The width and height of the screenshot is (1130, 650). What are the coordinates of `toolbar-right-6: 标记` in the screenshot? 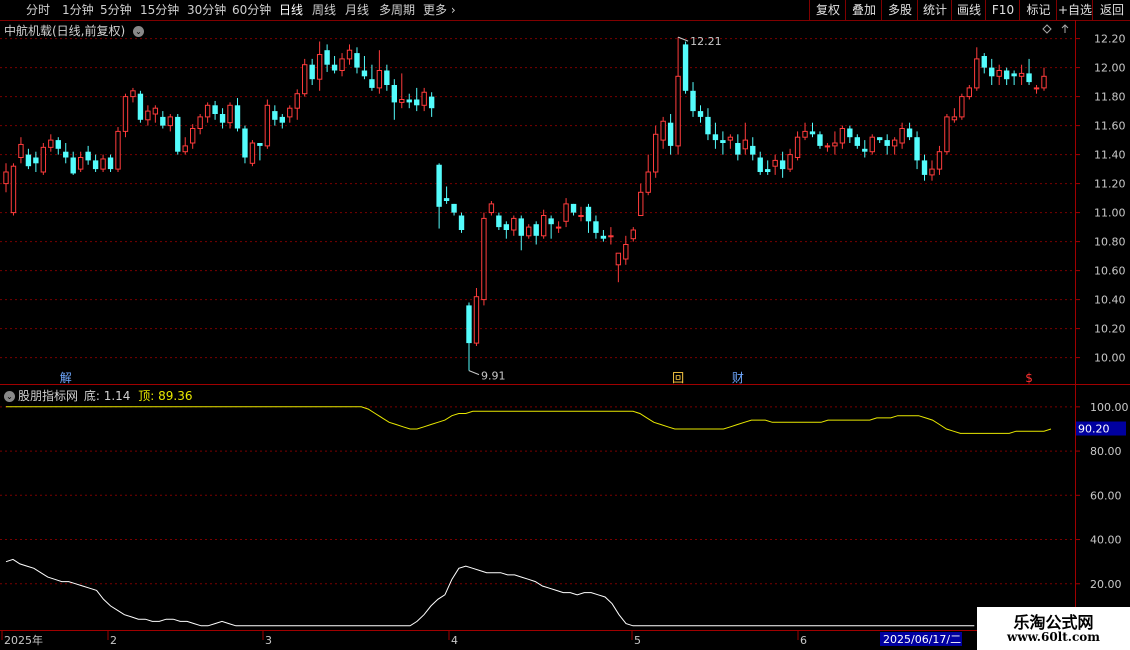 It's located at (1038, 10).